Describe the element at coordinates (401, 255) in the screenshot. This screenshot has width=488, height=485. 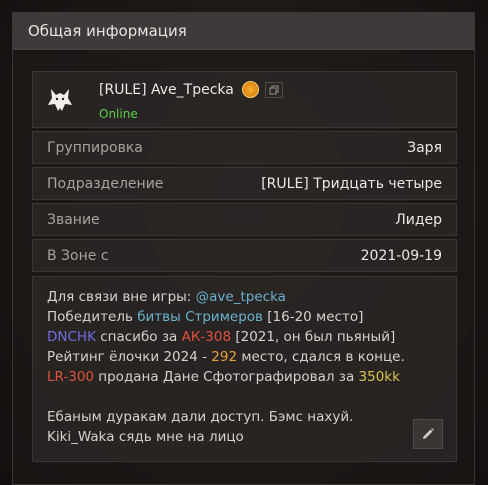
I see `field-value: 2021-09-19` at that location.